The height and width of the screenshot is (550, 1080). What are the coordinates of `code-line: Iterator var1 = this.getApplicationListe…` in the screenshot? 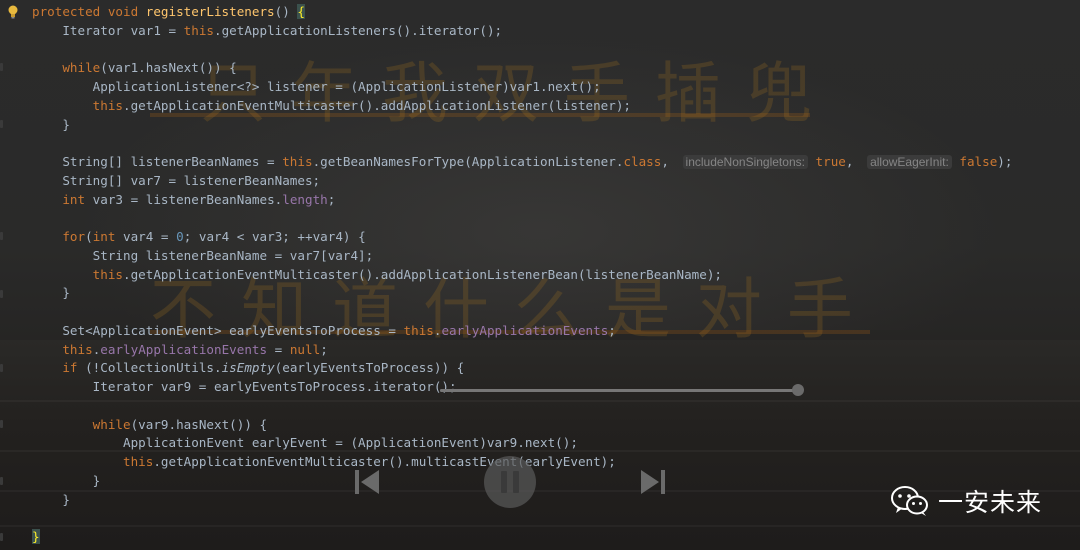 It's located at (556, 31).